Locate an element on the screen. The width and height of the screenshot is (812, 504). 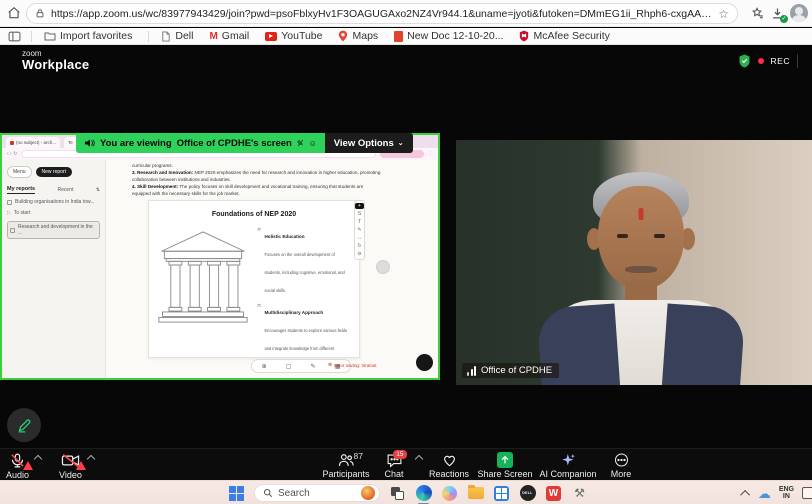
ai-companion-button: AI Companion is located at coordinates (568, 464).